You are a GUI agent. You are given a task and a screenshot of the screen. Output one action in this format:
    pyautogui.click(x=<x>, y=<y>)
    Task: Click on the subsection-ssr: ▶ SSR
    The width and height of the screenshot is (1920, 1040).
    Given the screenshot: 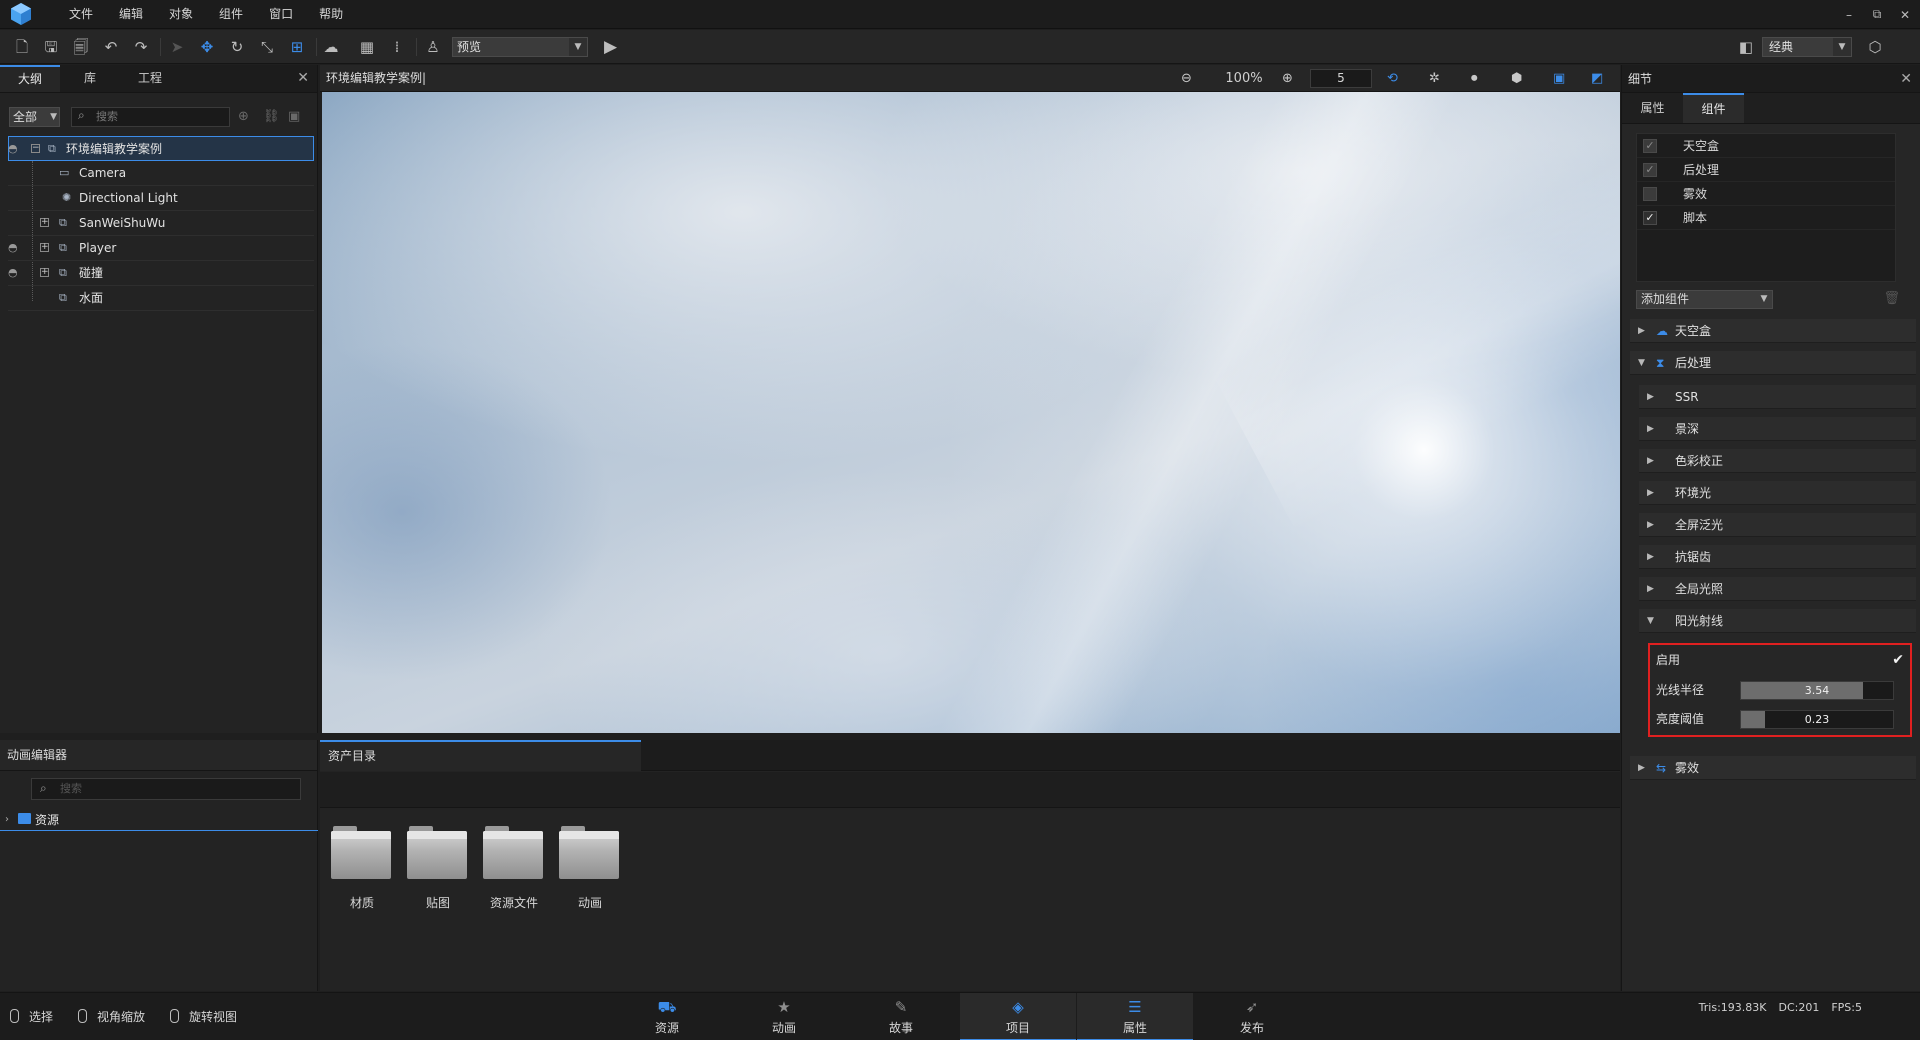 What is the action you would take?
    pyautogui.click(x=1777, y=397)
    